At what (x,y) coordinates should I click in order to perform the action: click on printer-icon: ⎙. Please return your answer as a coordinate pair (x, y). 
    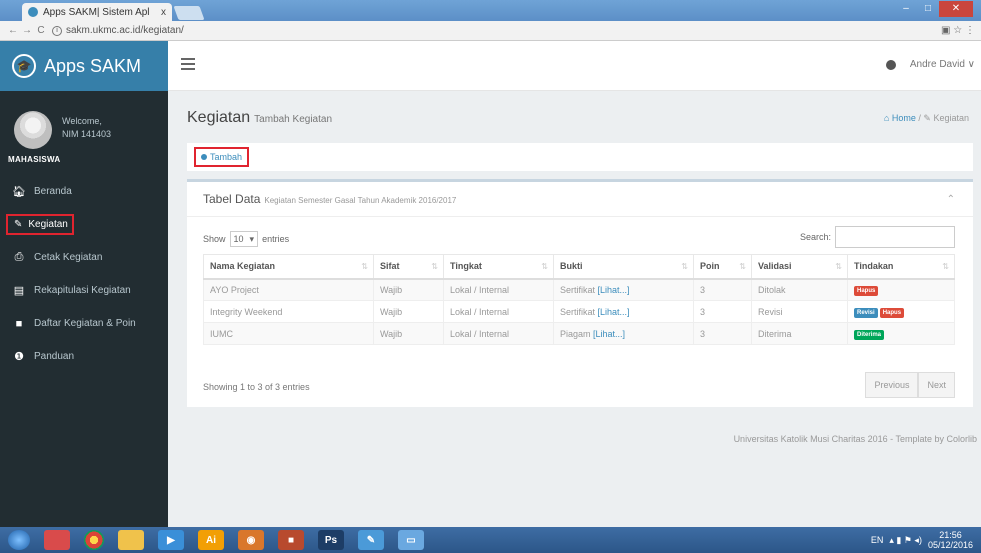
    Looking at the image, I should click on (19, 257).